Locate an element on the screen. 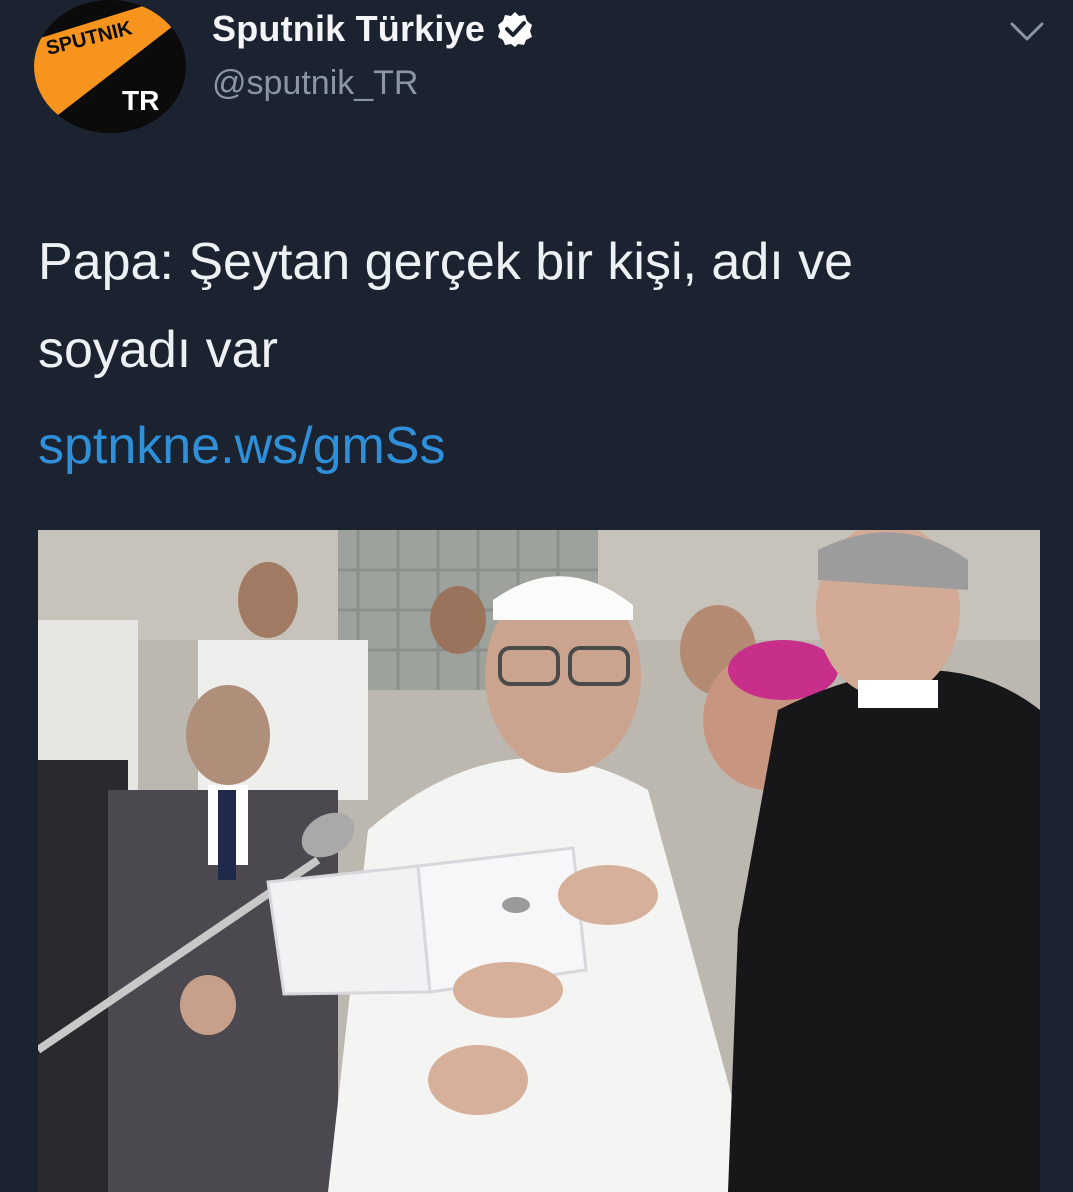  avatar-badge-text: TR is located at coordinates (140, 100).